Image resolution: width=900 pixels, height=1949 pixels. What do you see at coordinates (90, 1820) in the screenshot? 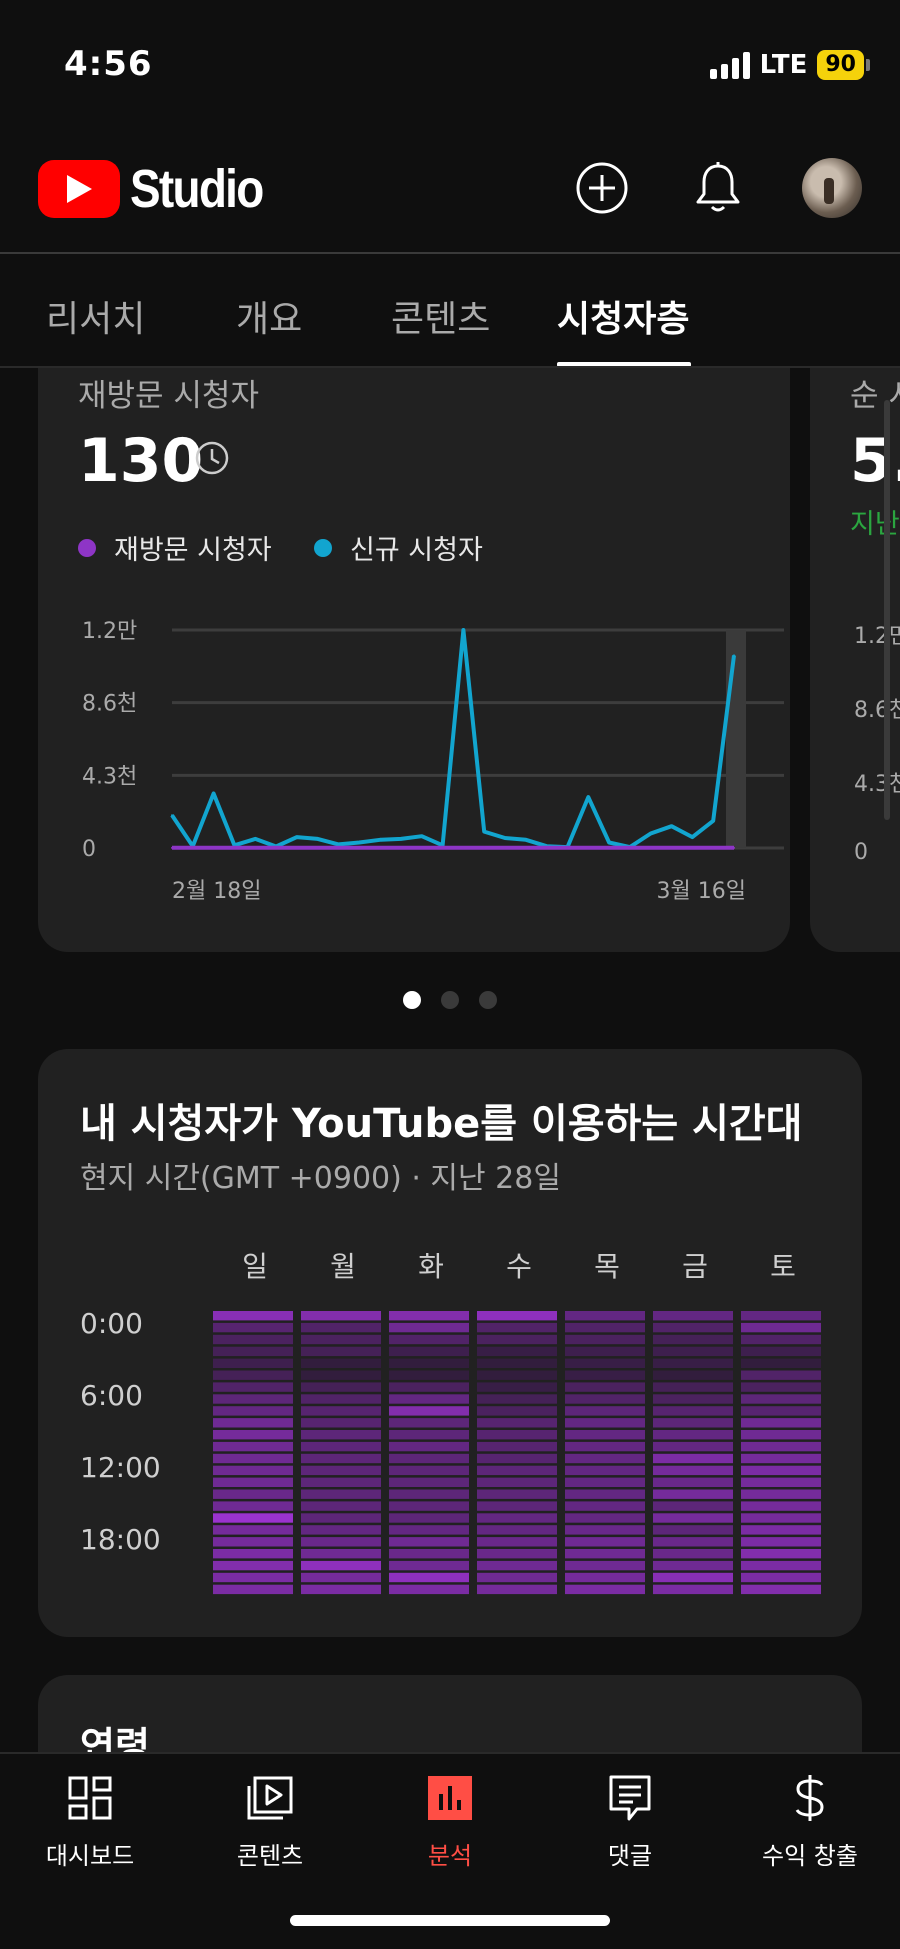
I see `nav-dashboard: 대시보드` at bounding box center [90, 1820].